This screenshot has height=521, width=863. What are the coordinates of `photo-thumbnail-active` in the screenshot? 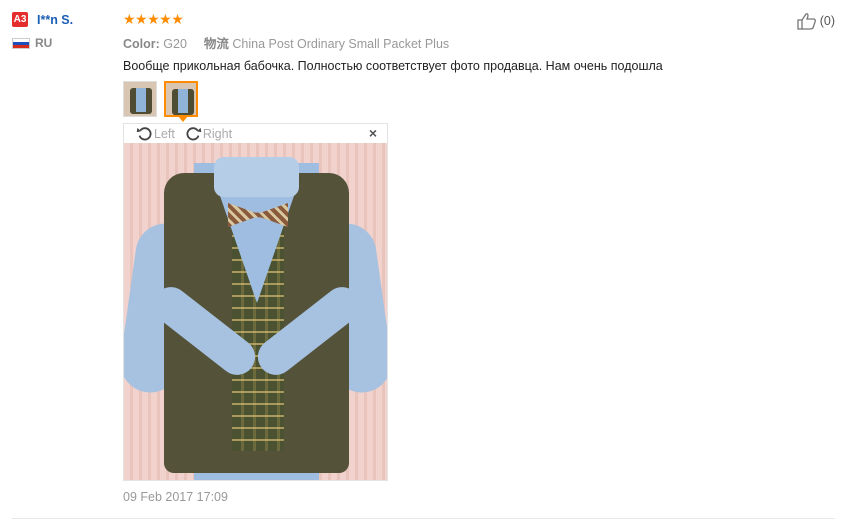 It's located at (181, 99).